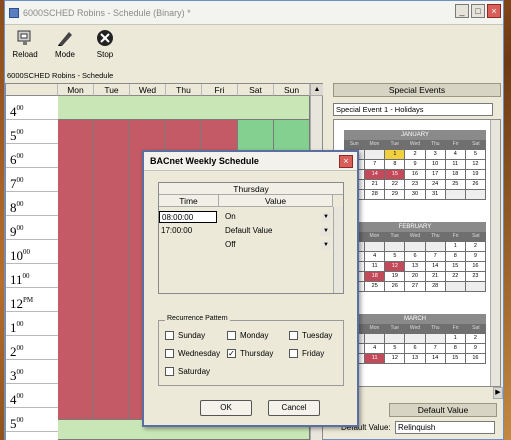 The width and height of the screenshot is (511, 440). What do you see at coordinates (413, 109) in the screenshot?
I see `special-event-select: Special Event 1 - Holidays` at bounding box center [413, 109].